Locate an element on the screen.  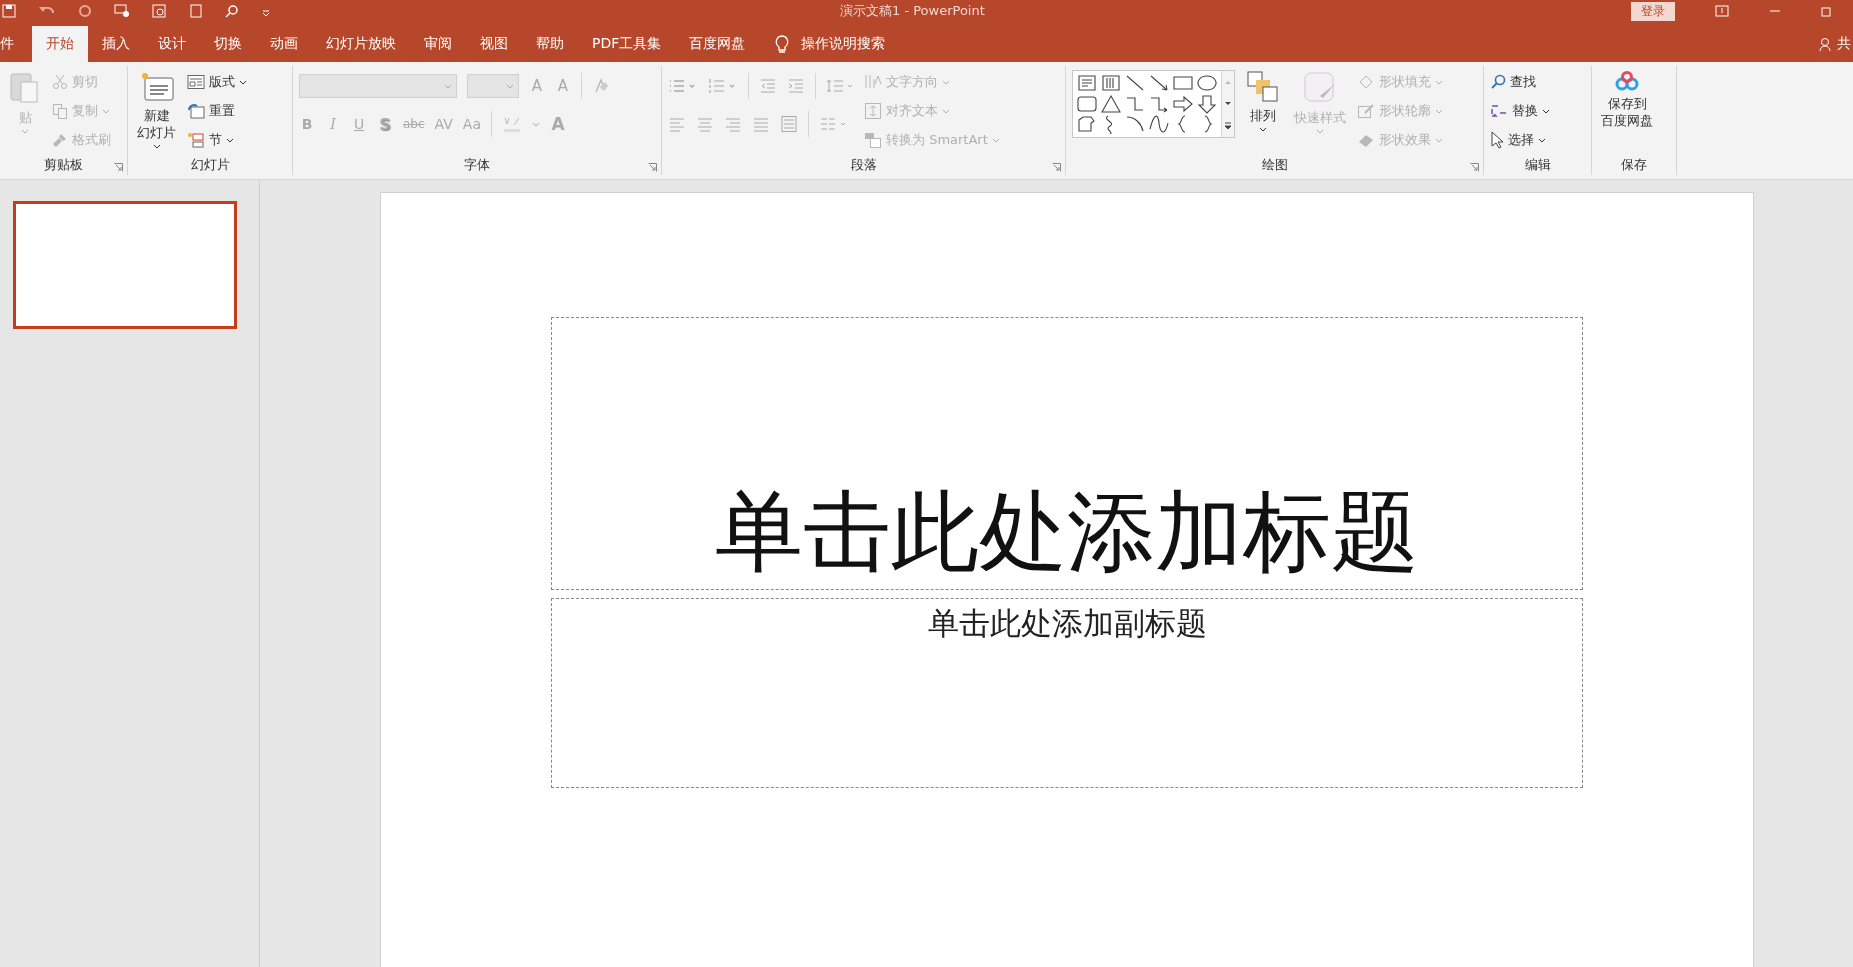
ribbon-button: 保存到 百度网盘 is located at coordinates (1627, 111).